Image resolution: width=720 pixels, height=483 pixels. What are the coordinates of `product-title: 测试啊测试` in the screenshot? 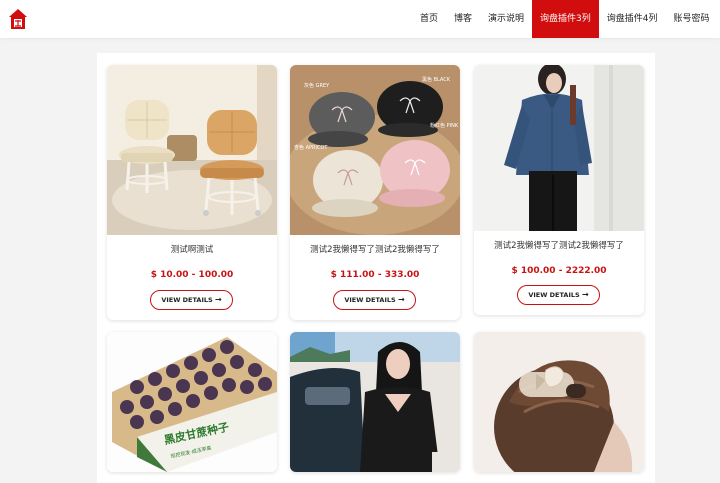 It's located at (192, 249).